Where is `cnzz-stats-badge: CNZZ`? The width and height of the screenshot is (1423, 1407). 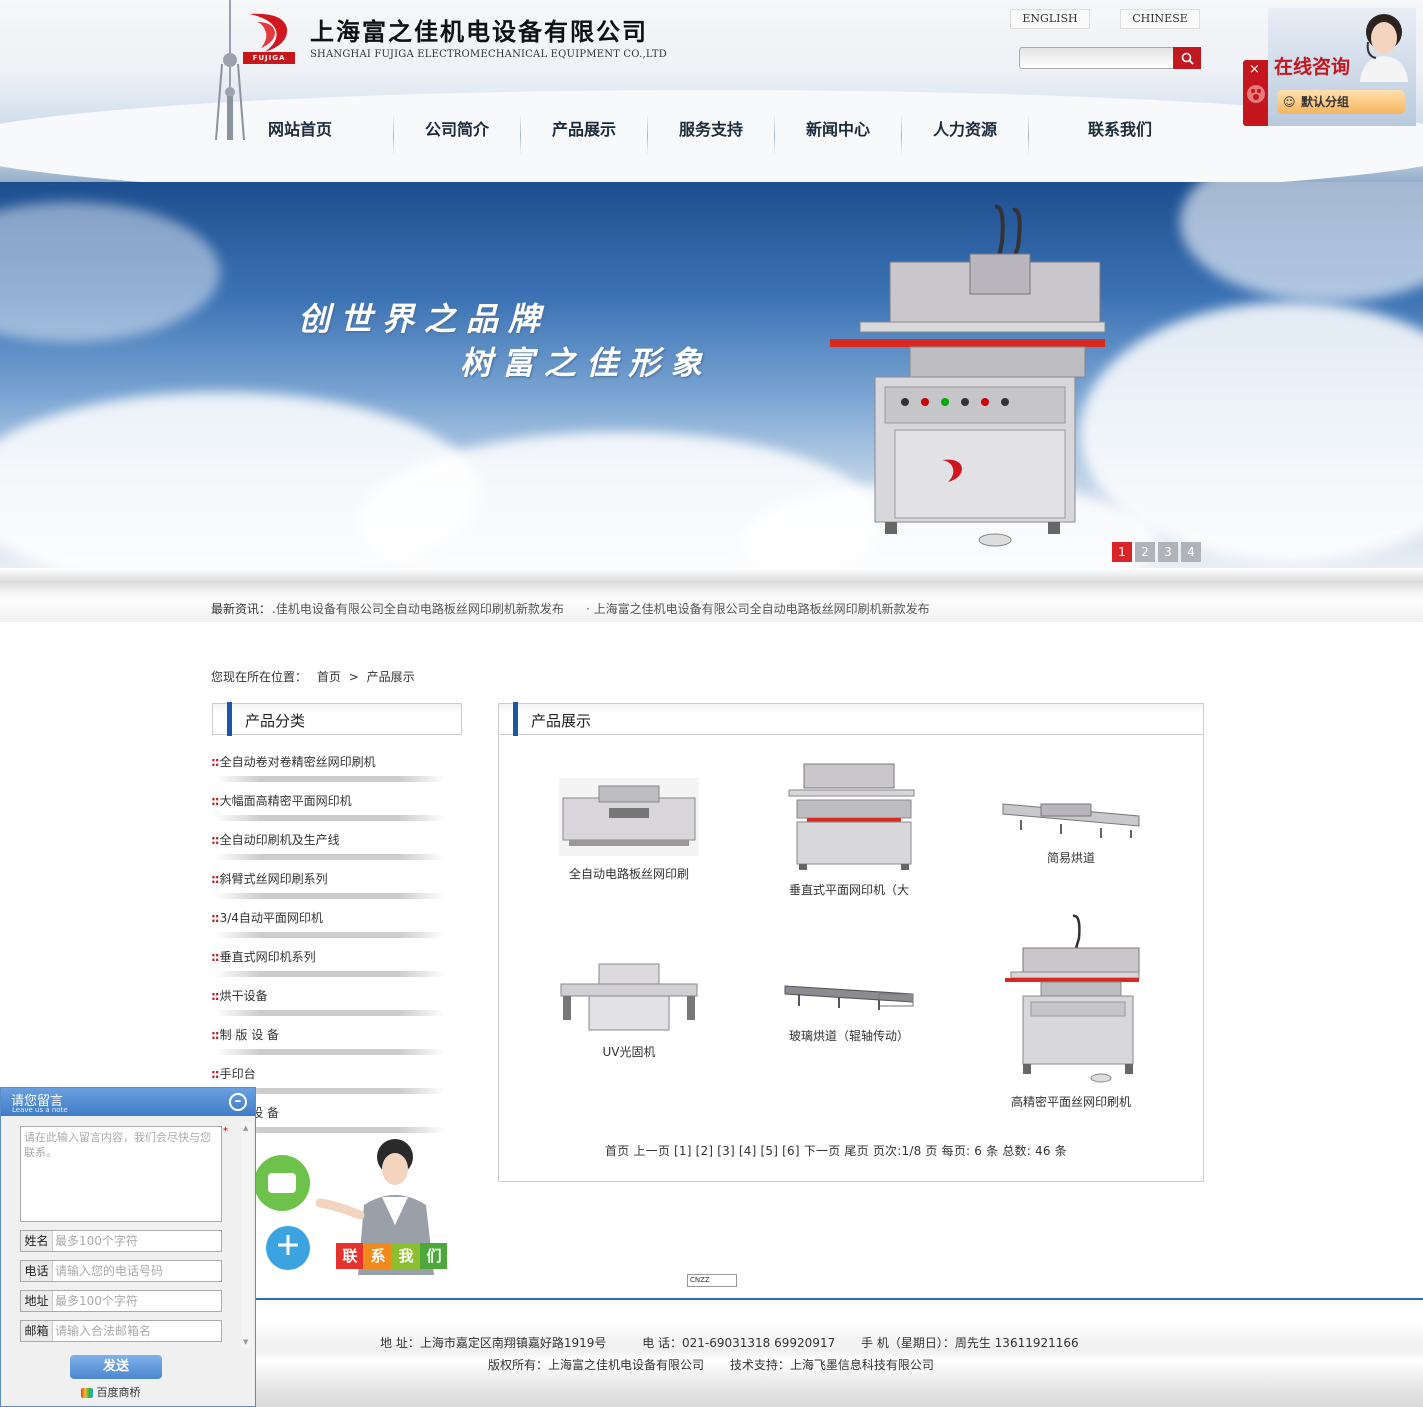 cnzz-stats-badge: CNZZ is located at coordinates (712, 1280).